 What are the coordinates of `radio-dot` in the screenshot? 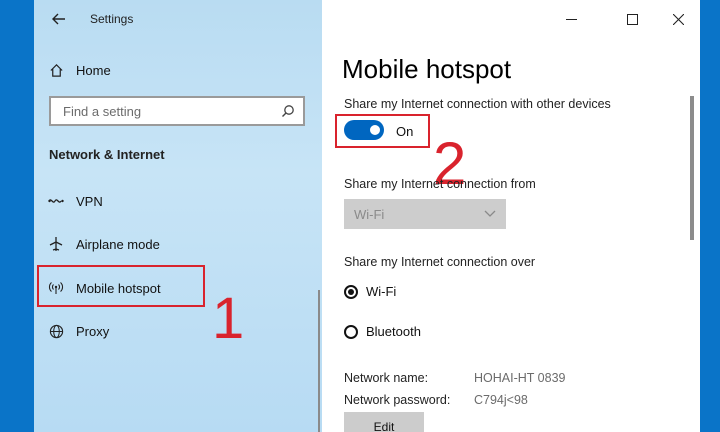 It's located at (351, 291).